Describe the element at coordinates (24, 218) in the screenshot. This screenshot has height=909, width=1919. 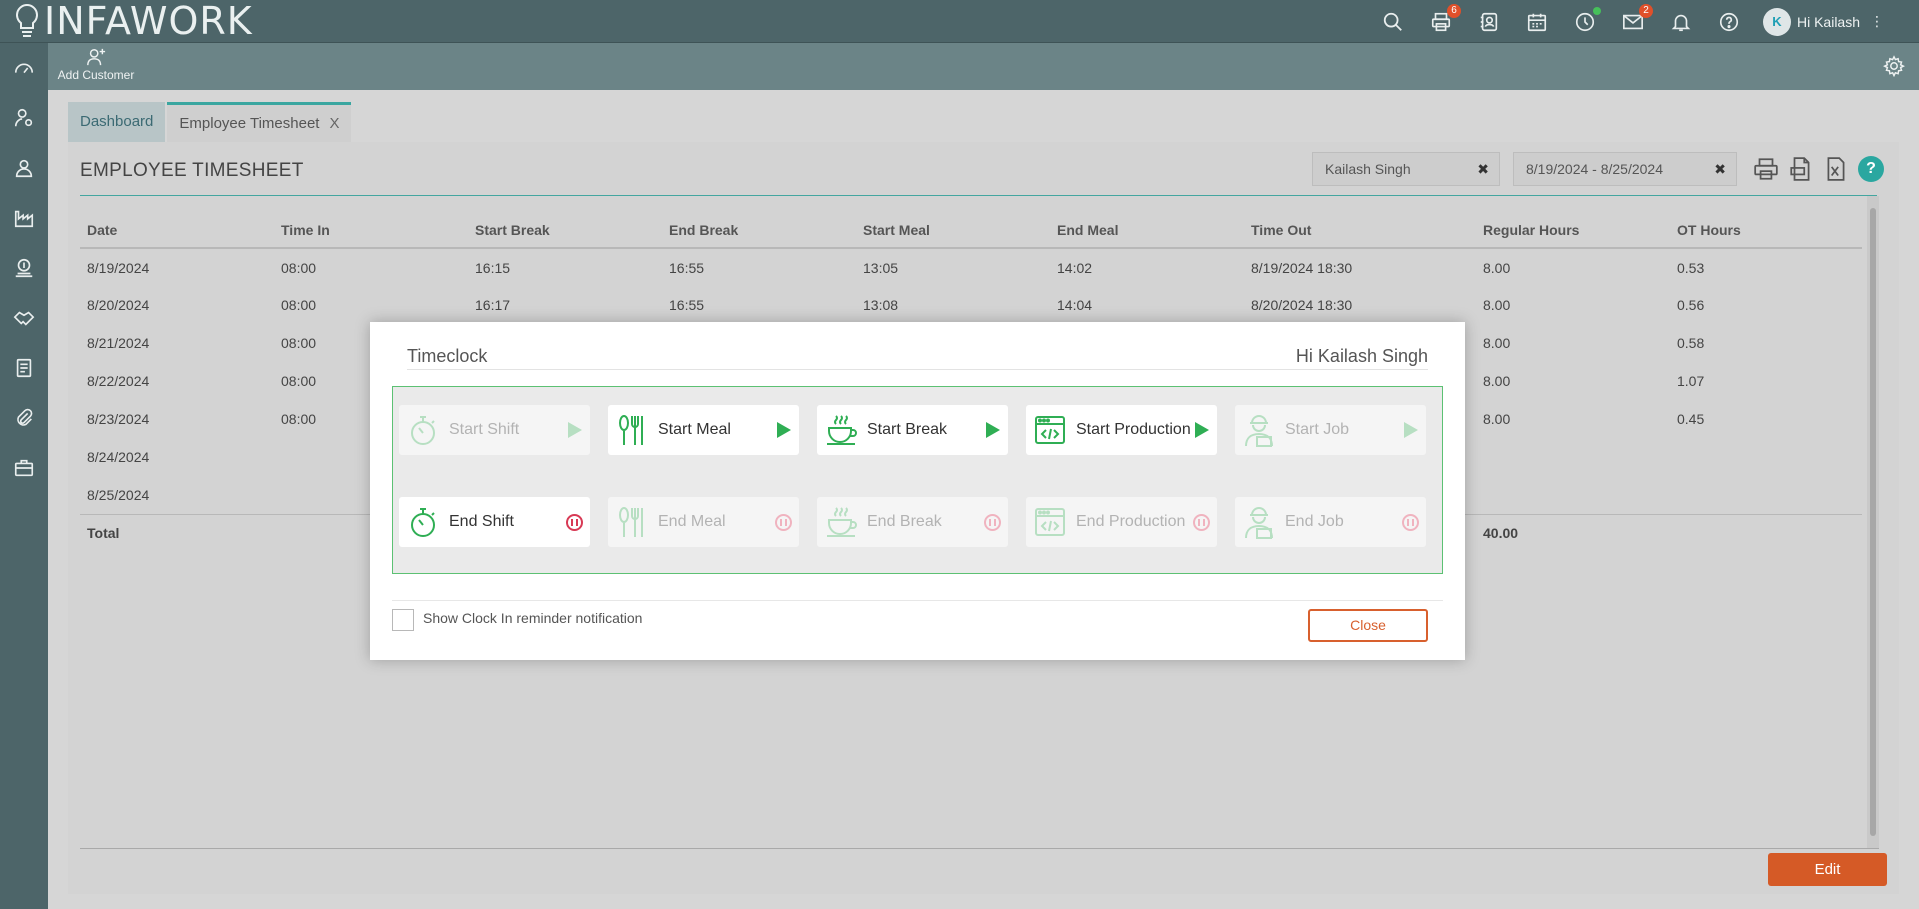
I see `factory-icon` at that location.